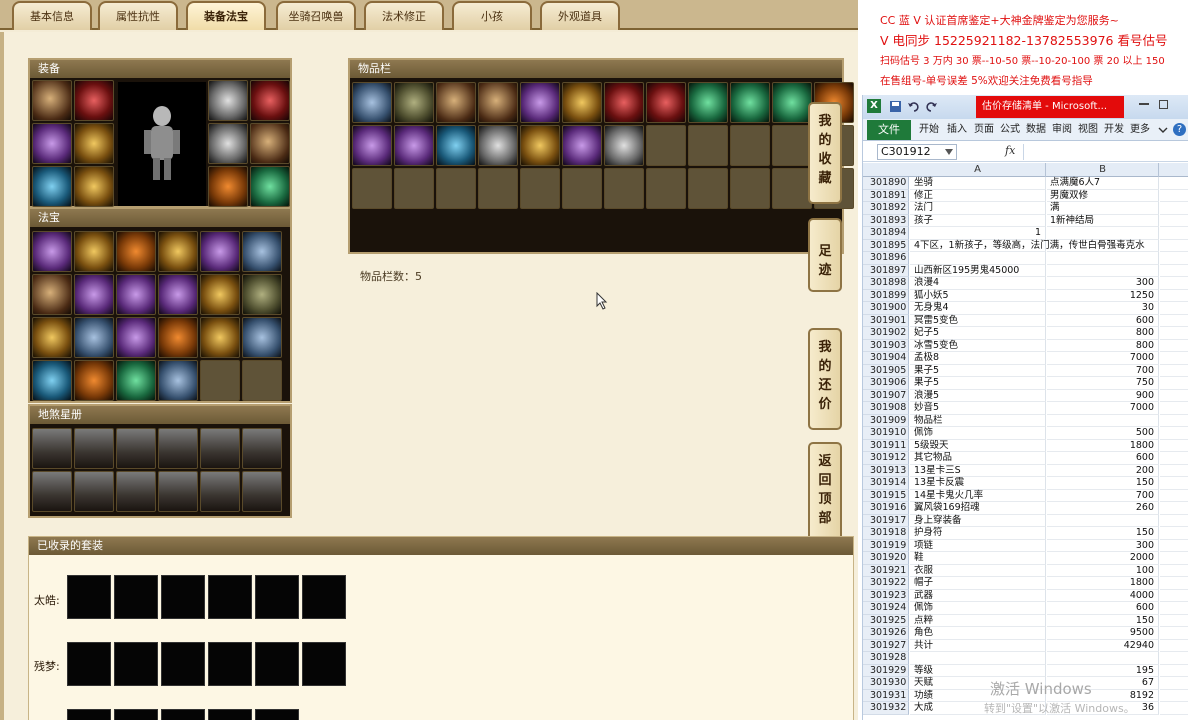 The image size is (1188, 720). I want to click on row-number: 301900, so click(886, 308).